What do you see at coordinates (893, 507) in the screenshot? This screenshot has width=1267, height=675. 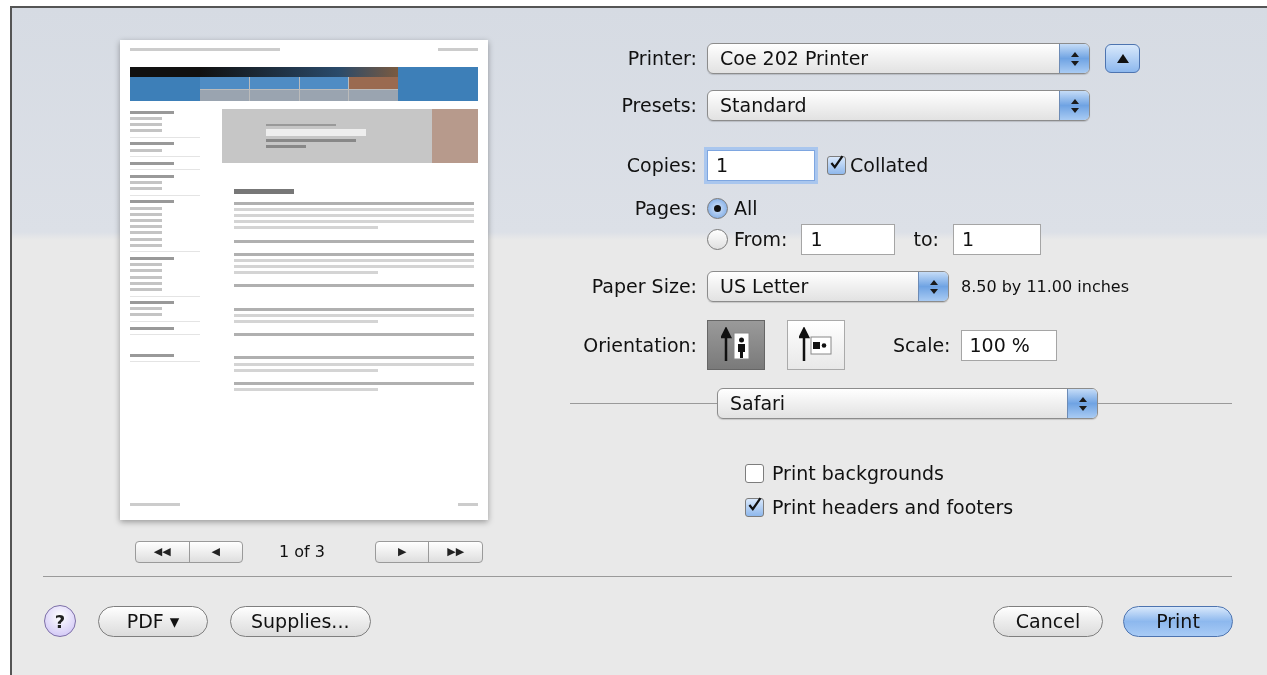 I see `checkbox-label: Print headers and footers` at bounding box center [893, 507].